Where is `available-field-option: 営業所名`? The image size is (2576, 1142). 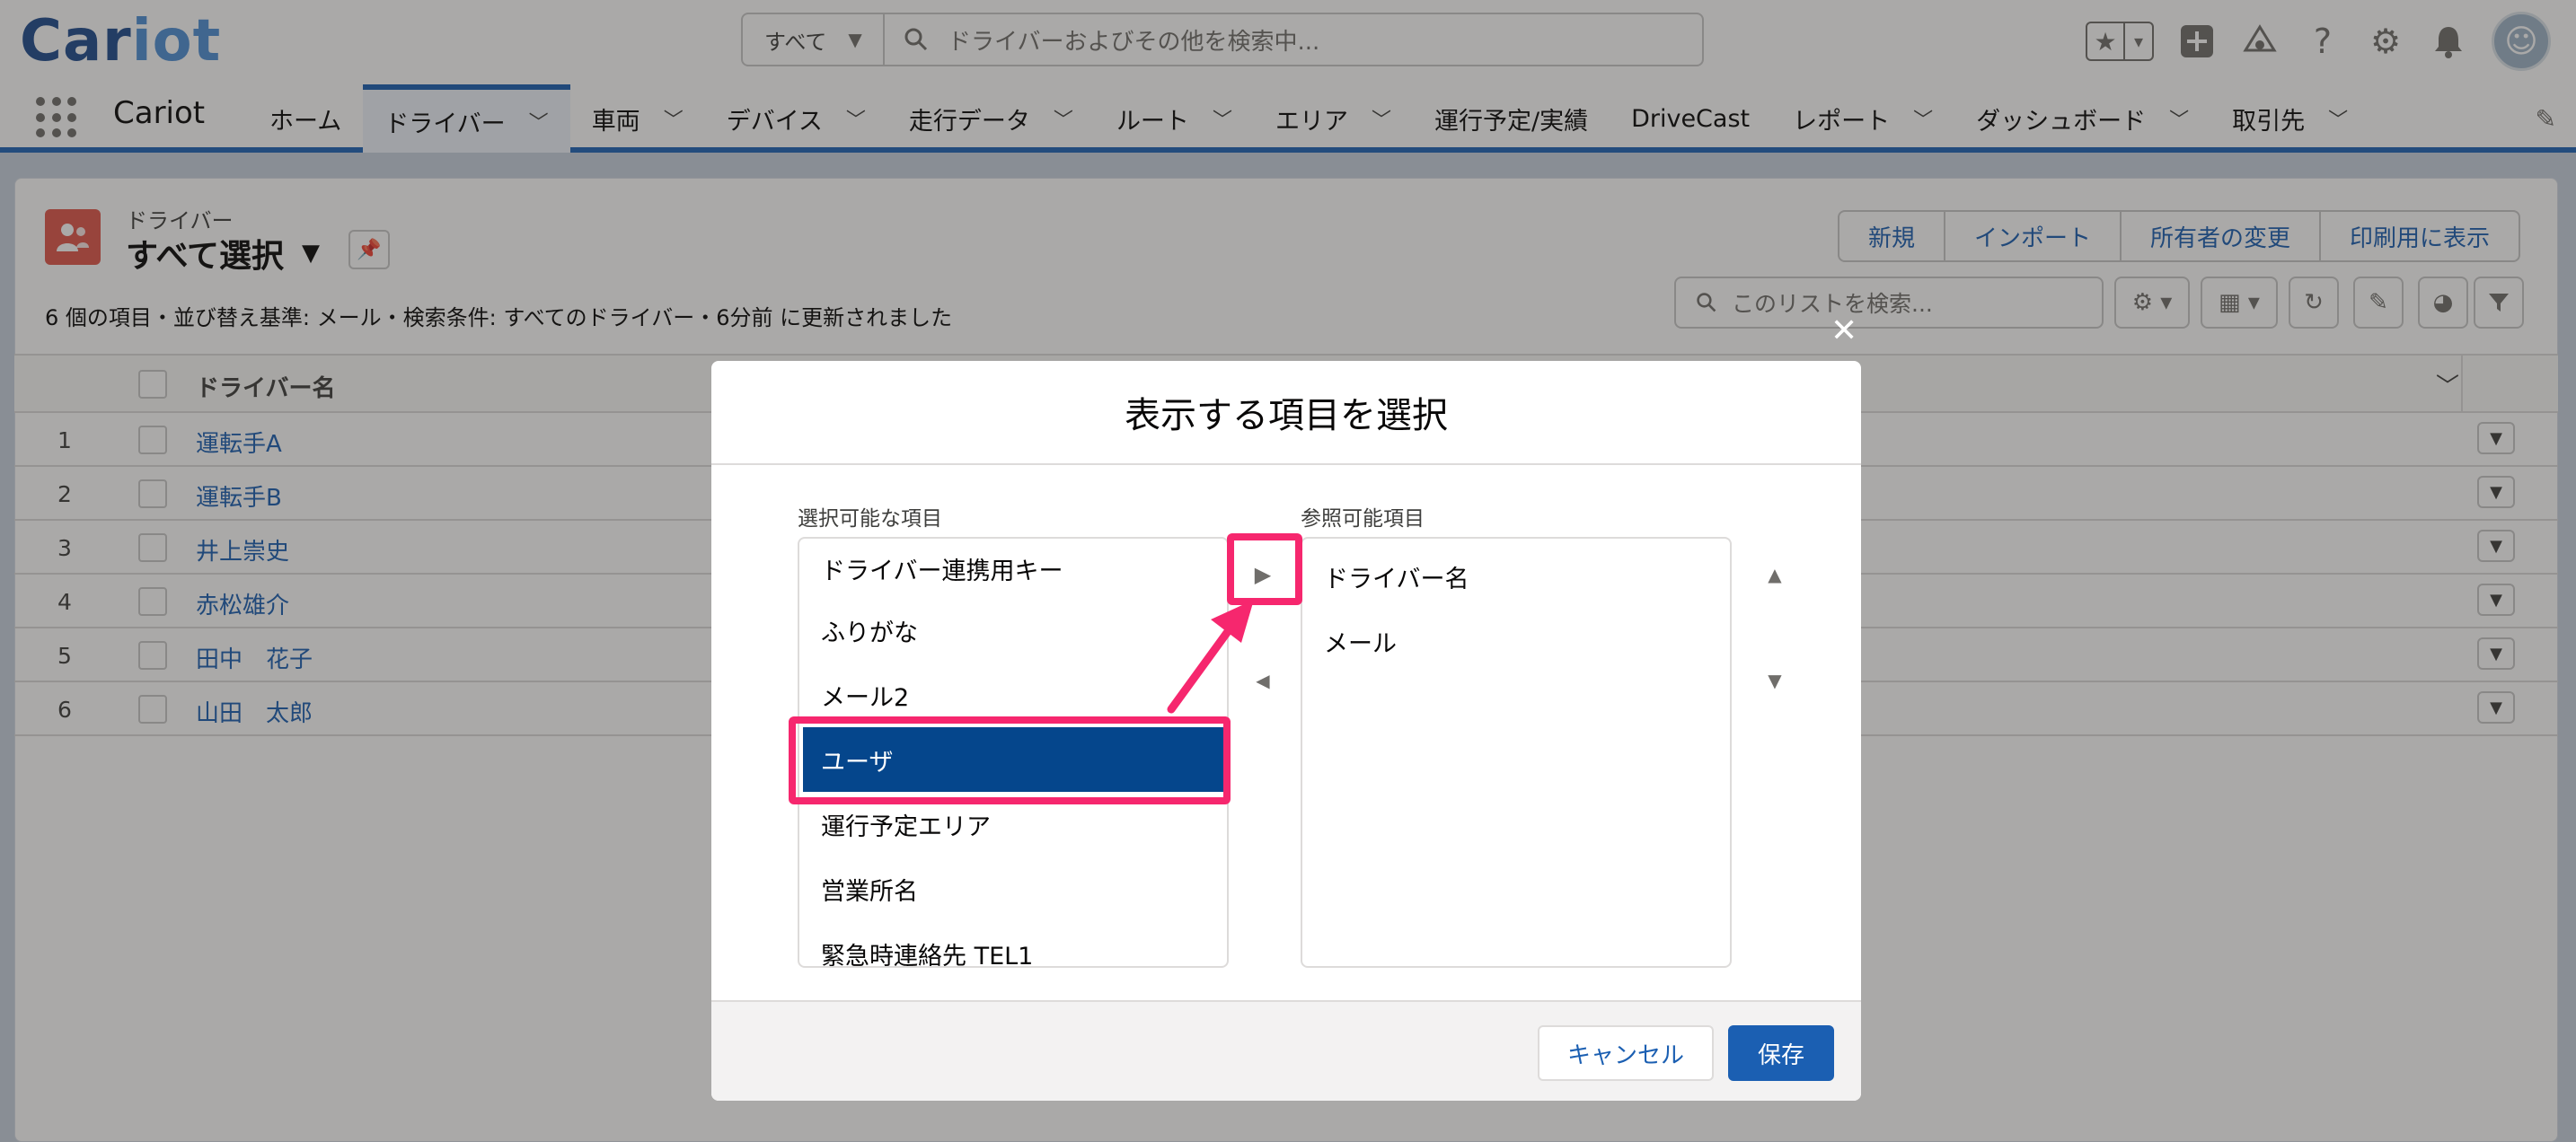
available-field-option: 営業所名 is located at coordinates (1013, 889).